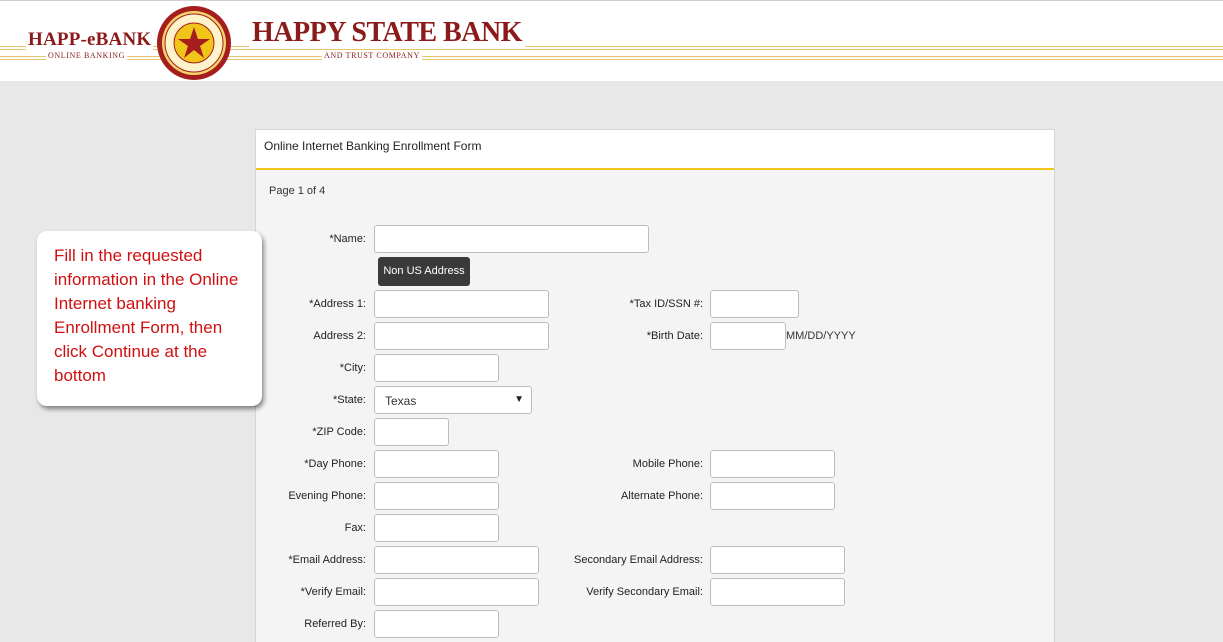 Image resolution: width=1223 pixels, height=642 pixels. What do you see at coordinates (456, 592) in the screenshot?
I see `verify-email-input` at bounding box center [456, 592].